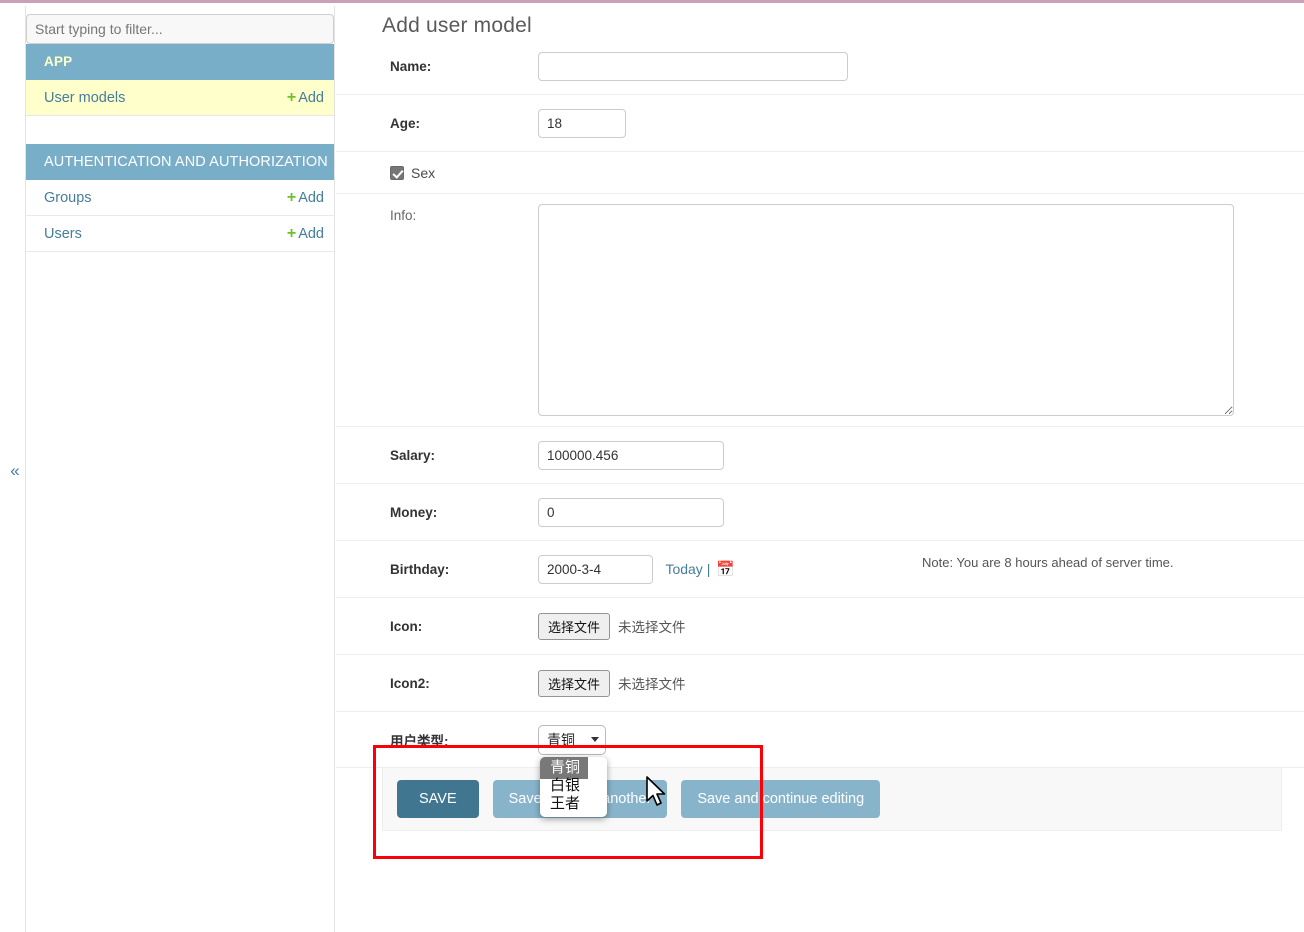  I want to click on field-user-type: 青铜 青铜 白银 王者, so click(921, 770).